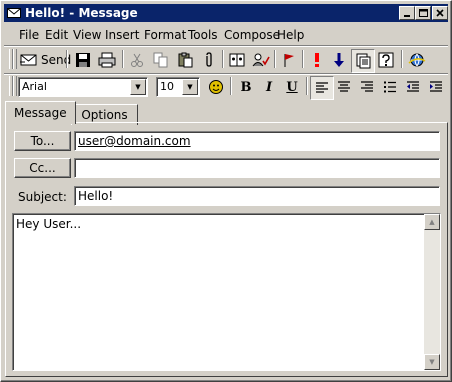 The width and height of the screenshot is (452, 382). I want to click on align-center-icon, so click(344, 87).